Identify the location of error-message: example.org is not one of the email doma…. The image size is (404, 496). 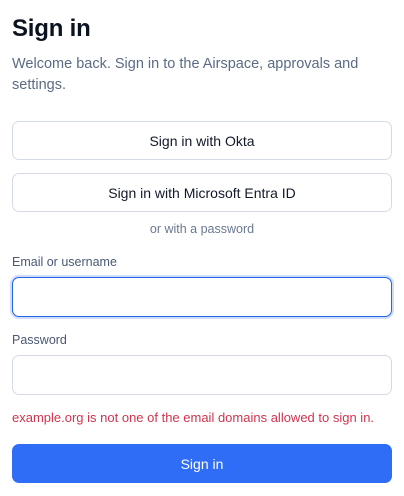
(193, 417).